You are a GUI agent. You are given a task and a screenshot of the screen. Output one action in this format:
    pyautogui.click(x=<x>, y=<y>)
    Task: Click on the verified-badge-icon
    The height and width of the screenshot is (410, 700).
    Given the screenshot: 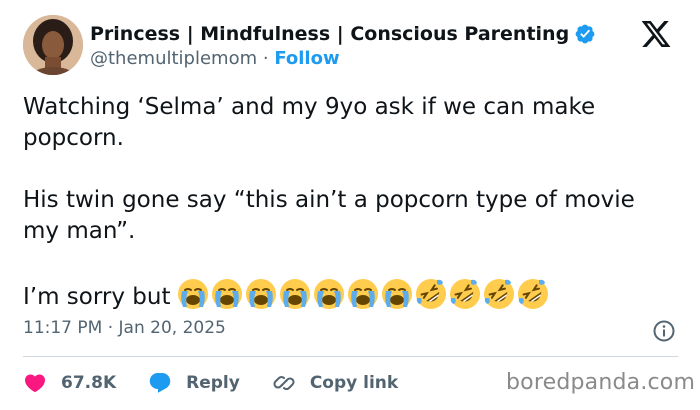 What is the action you would take?
    pyautogui.click(x=585, y=34)
    